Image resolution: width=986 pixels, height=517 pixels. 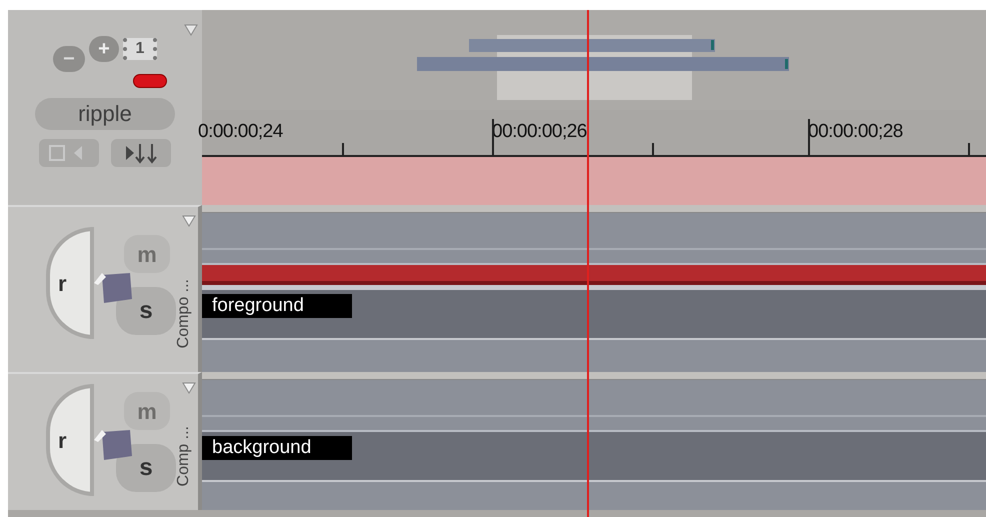 I want to click on frame-button: 1, so click(x=140, y=49).